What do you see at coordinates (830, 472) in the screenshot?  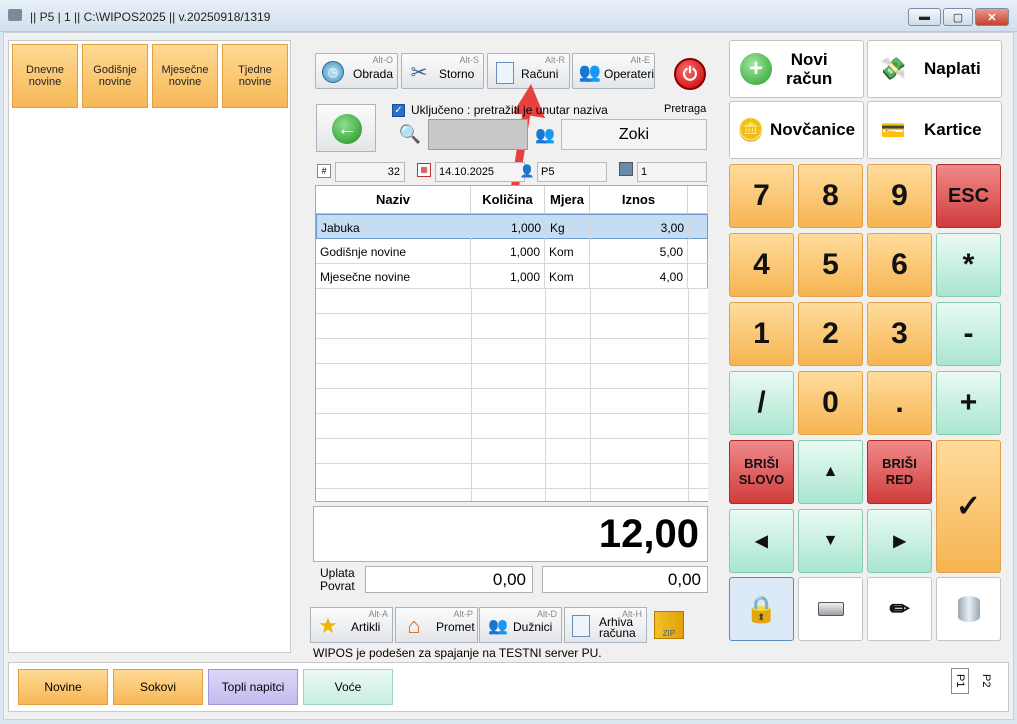 I see `arrow-up-button: ▲` at bounding box center [830, 472].